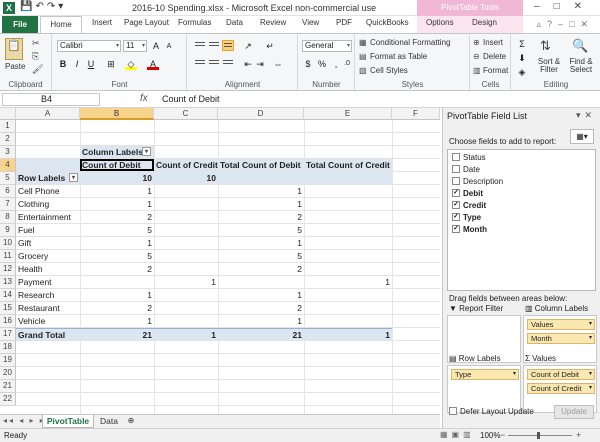 This screenshot has height=442, width=600. What do you see at coordinates (561, 388) in the screenshot?
I see `value-field-count-of-credit: Count of Credit ▾` at bounding box center [561, 388].